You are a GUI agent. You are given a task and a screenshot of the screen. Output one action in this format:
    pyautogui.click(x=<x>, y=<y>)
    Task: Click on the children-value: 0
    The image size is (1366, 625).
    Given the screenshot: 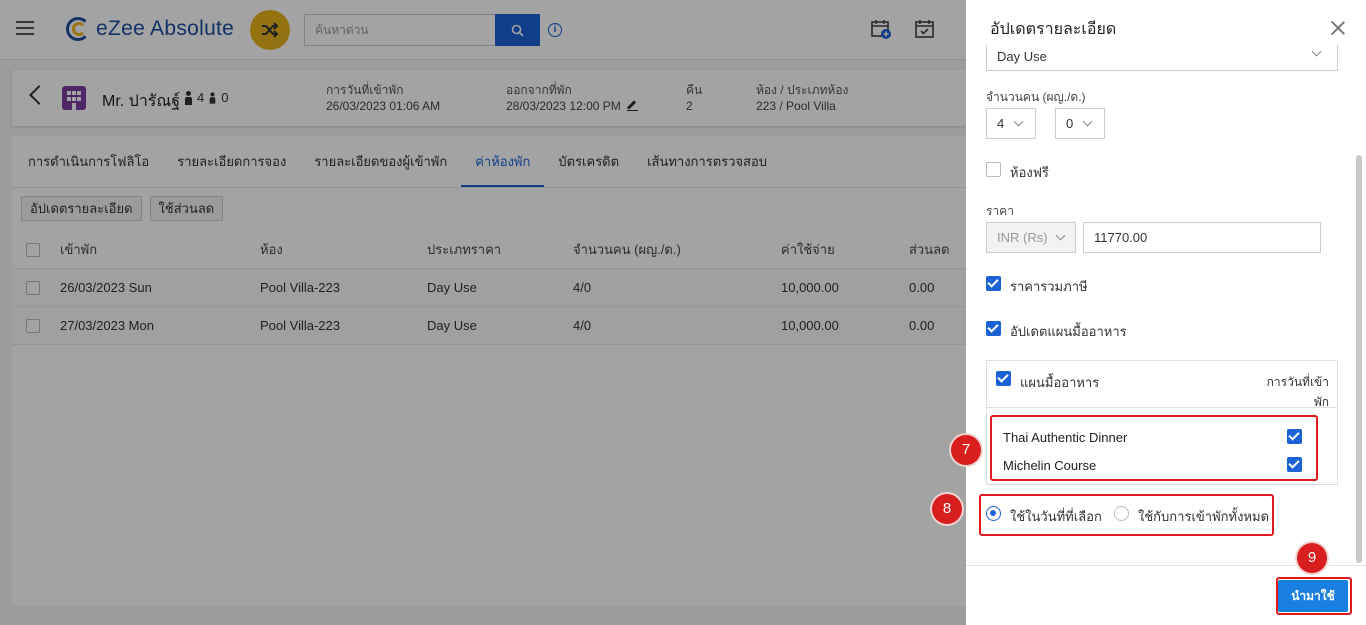 What is the action you would take?
    pyautogui.click(x=1070, y=123)
    